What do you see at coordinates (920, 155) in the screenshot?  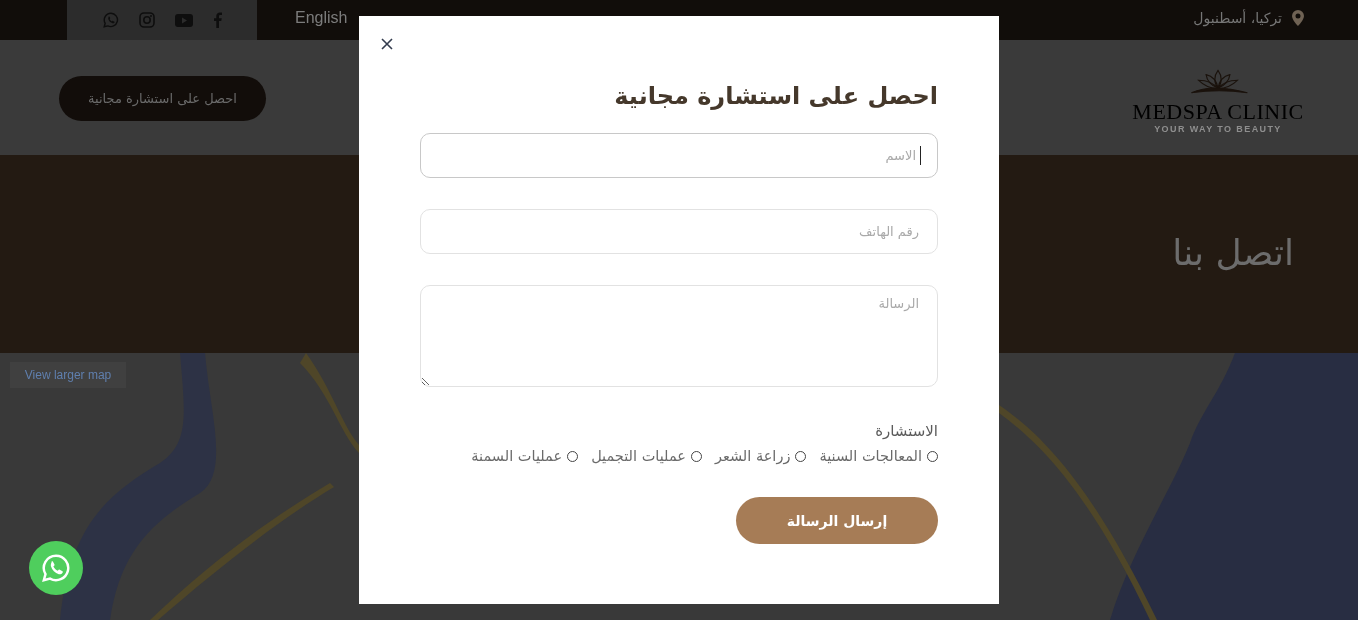 I see `text-cursor` at bounding box center [920, 155].